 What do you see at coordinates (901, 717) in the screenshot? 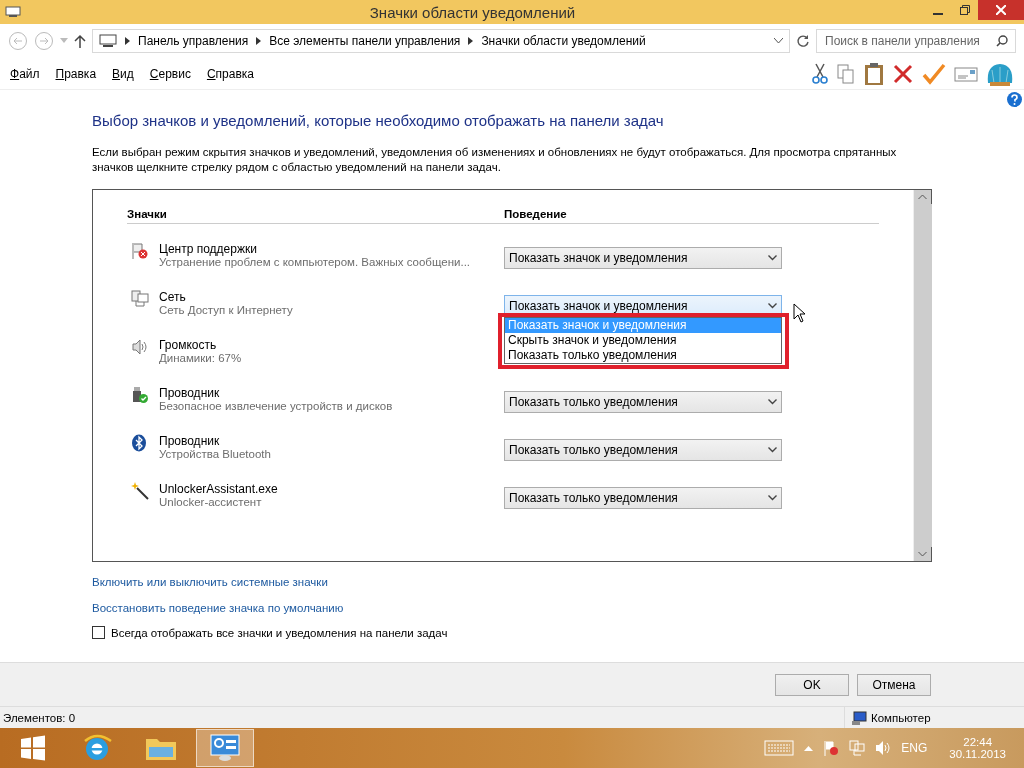
I see `location-label: Компьютер` at bounding box center [901, 717].